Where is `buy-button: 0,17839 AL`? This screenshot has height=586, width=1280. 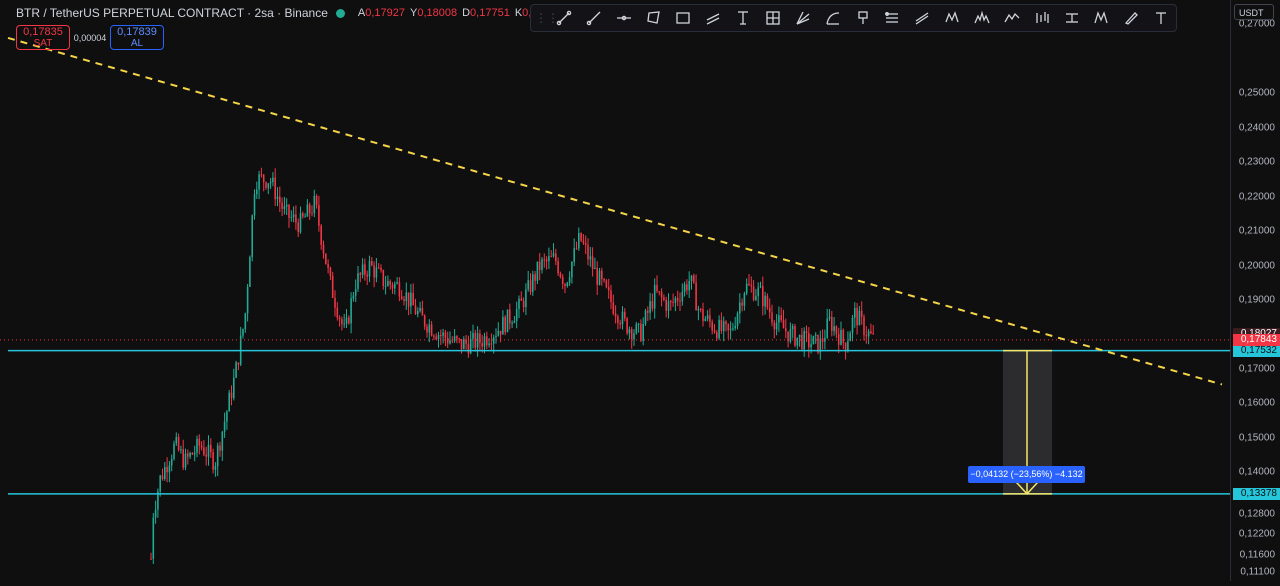 buy-button: 0,17839 AL is located at coordinates (137, 37).